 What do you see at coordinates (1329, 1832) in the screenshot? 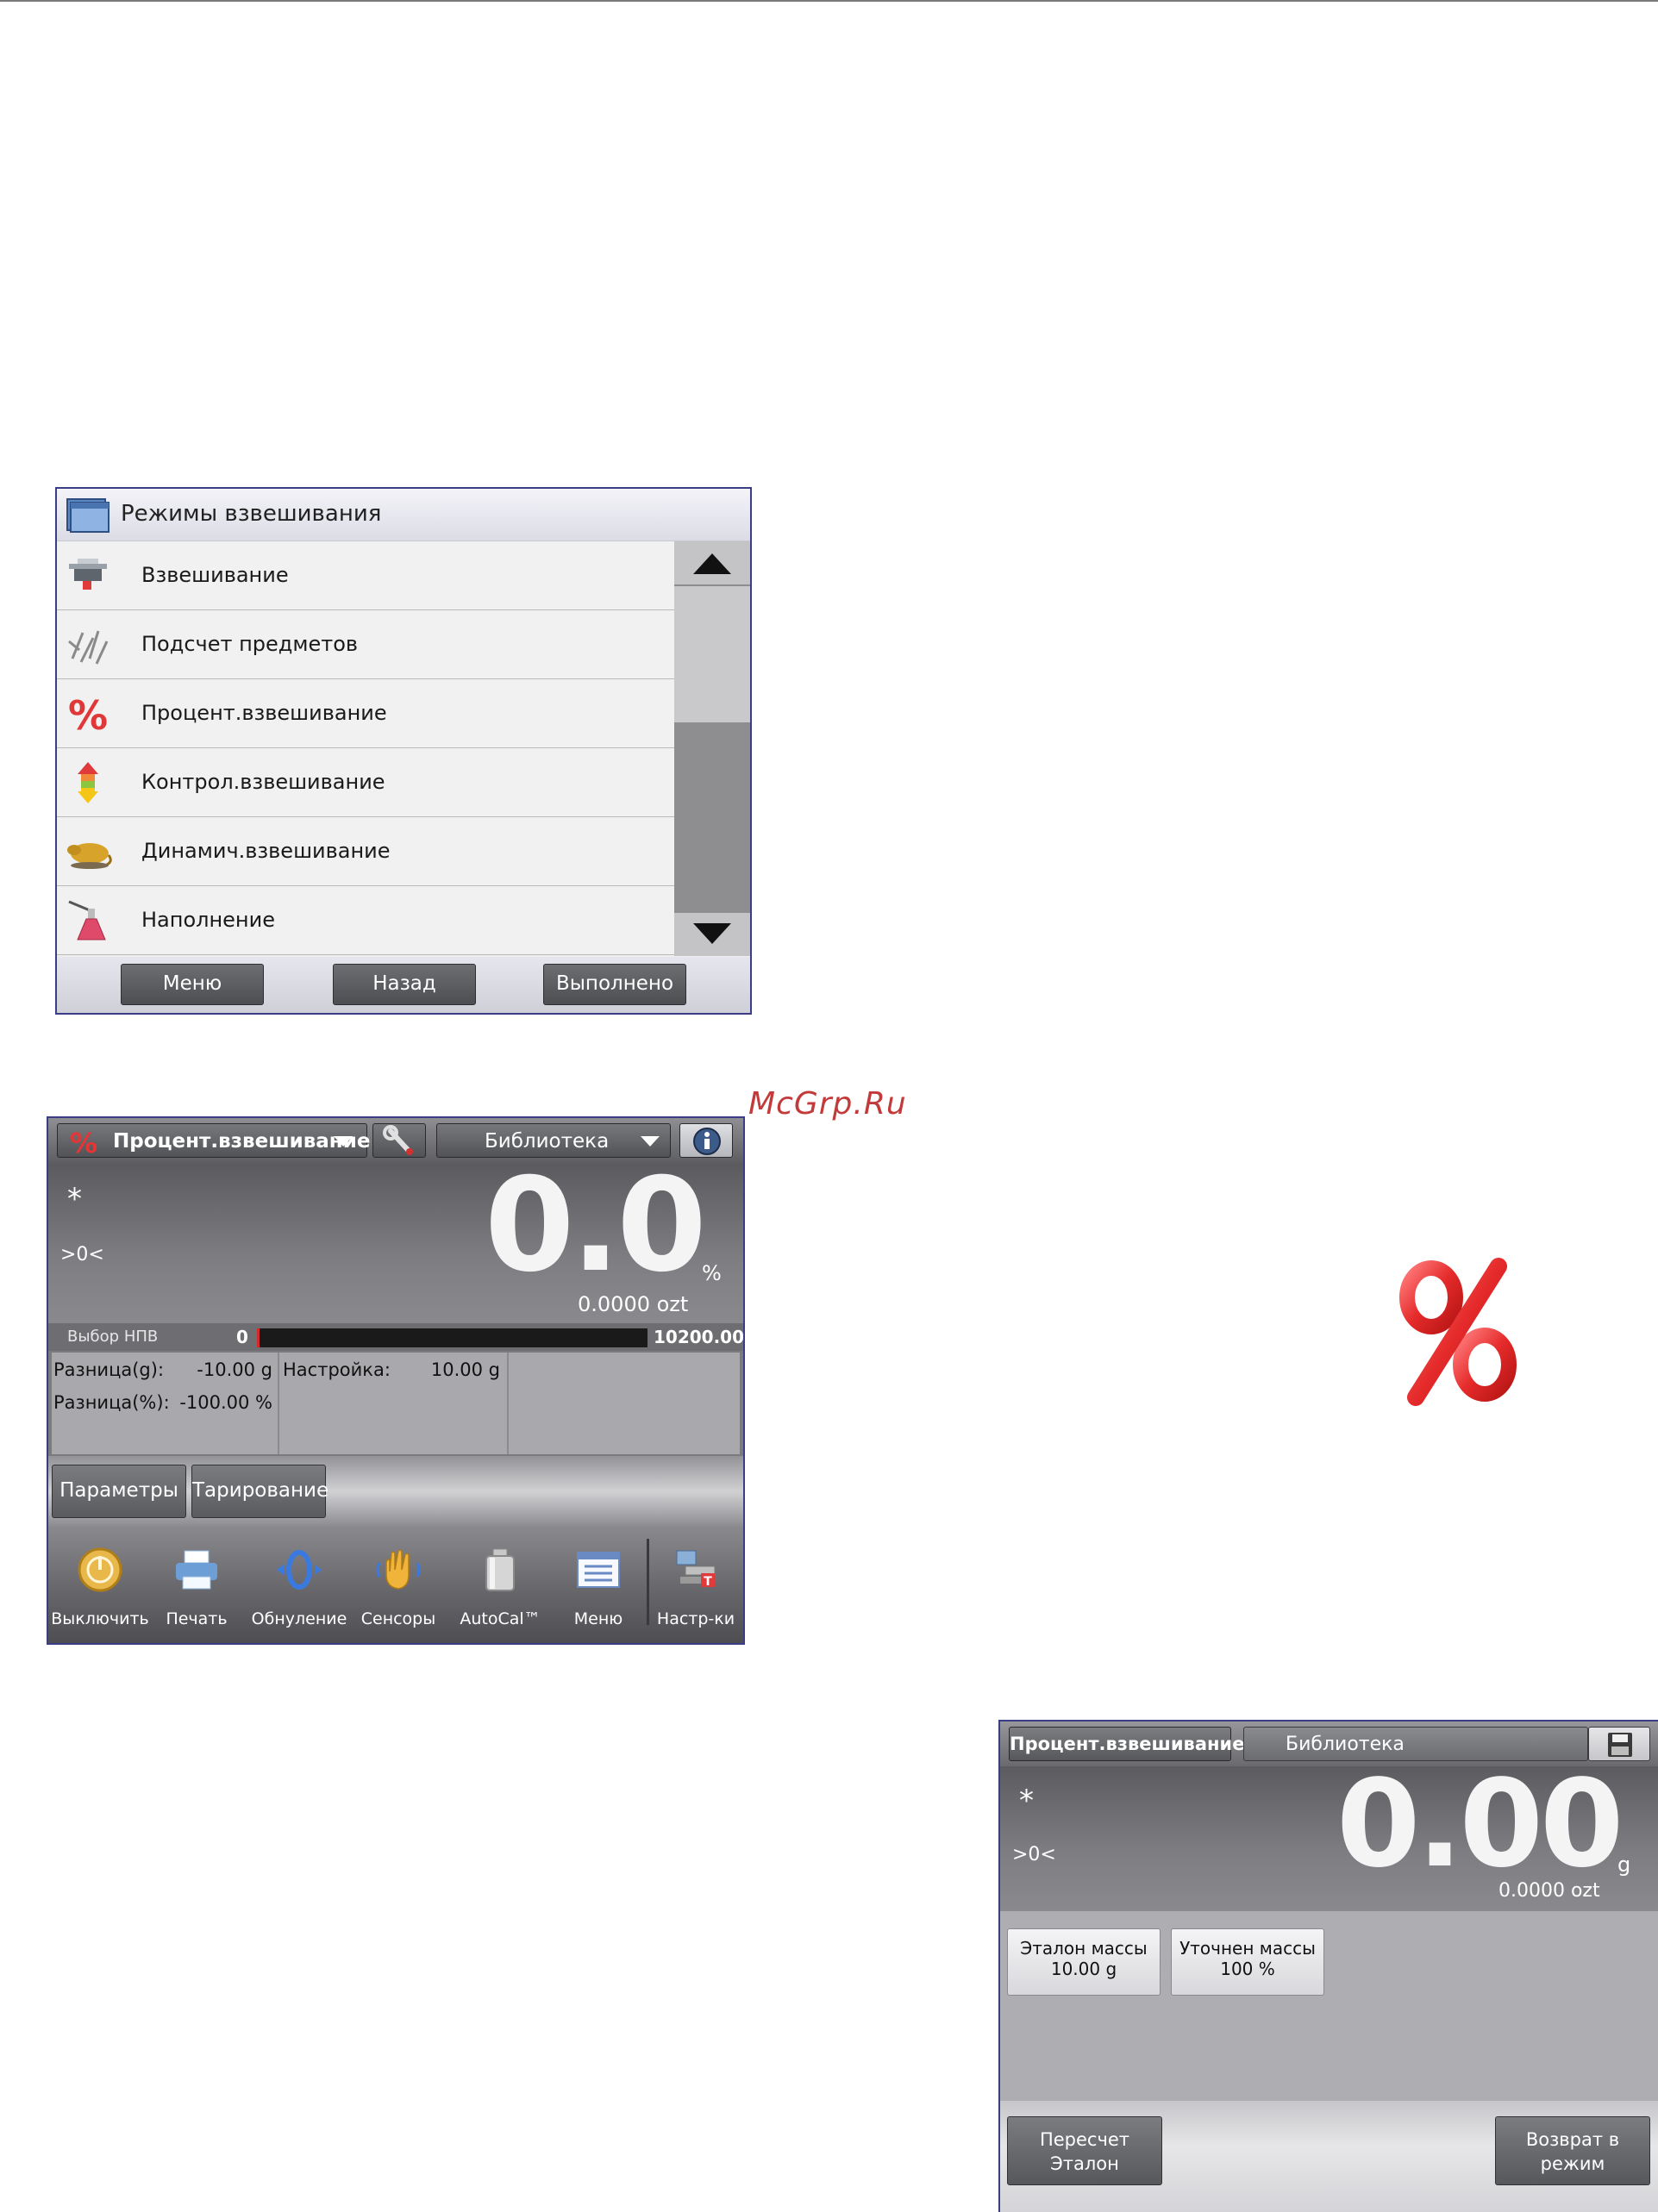
I see `weight-display: * >0< 0.00 g 0.0000 ozt` at bounding box center [1329, 1832].